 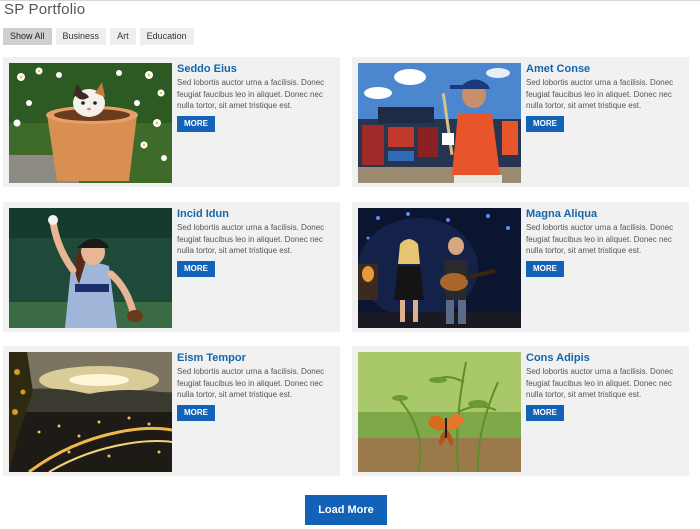 What do you see at coordinates (558, 69) in the screenshot?
I see `card-title: Amet Conse` at bounding box center [558, 69].